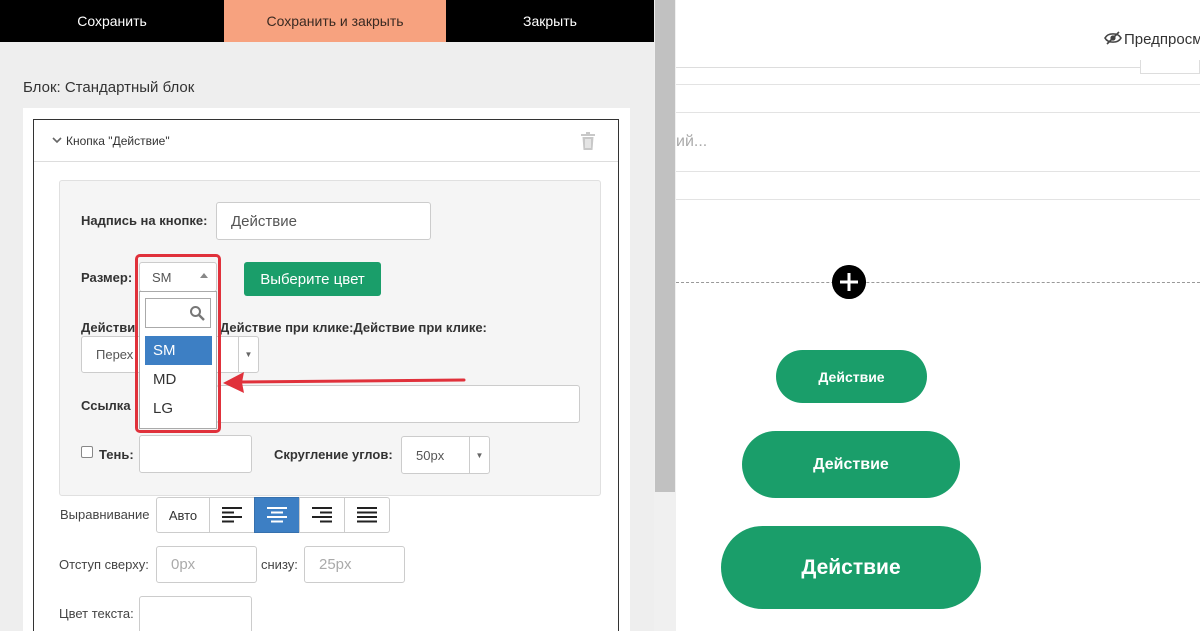 The image size is (1200, 631). What do you see at coordinates (1170, 67) in the screenshot?
I see `preview-tab` at bounding box center [1170, 67].